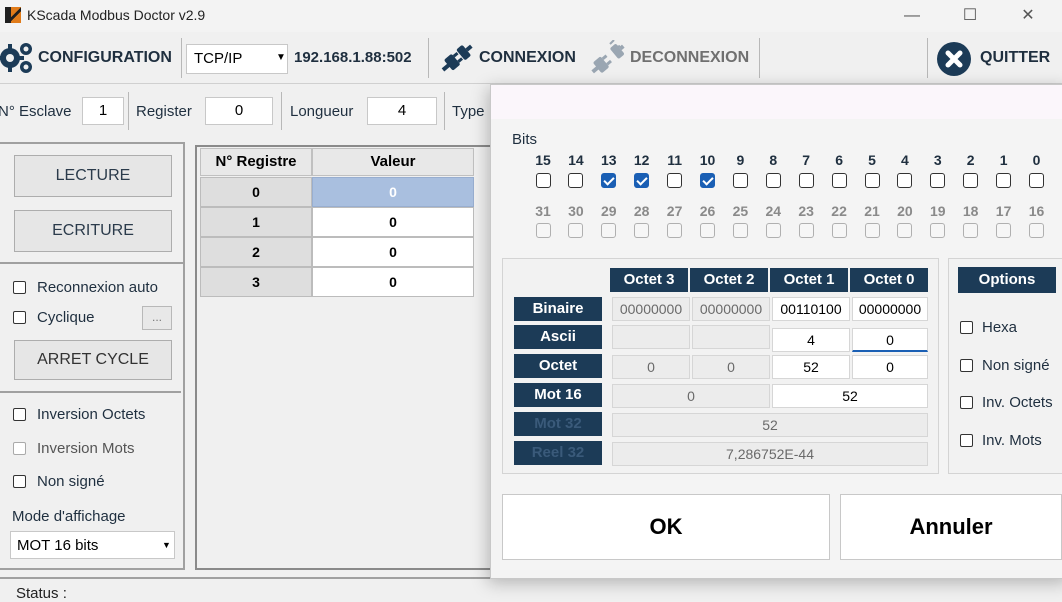 This screenshot has height=602, width=1062. What do you see at coordinates (19, 414) in the screenshot?
I see `invert-bytes-checkbox` at bounding box center [19, 414].